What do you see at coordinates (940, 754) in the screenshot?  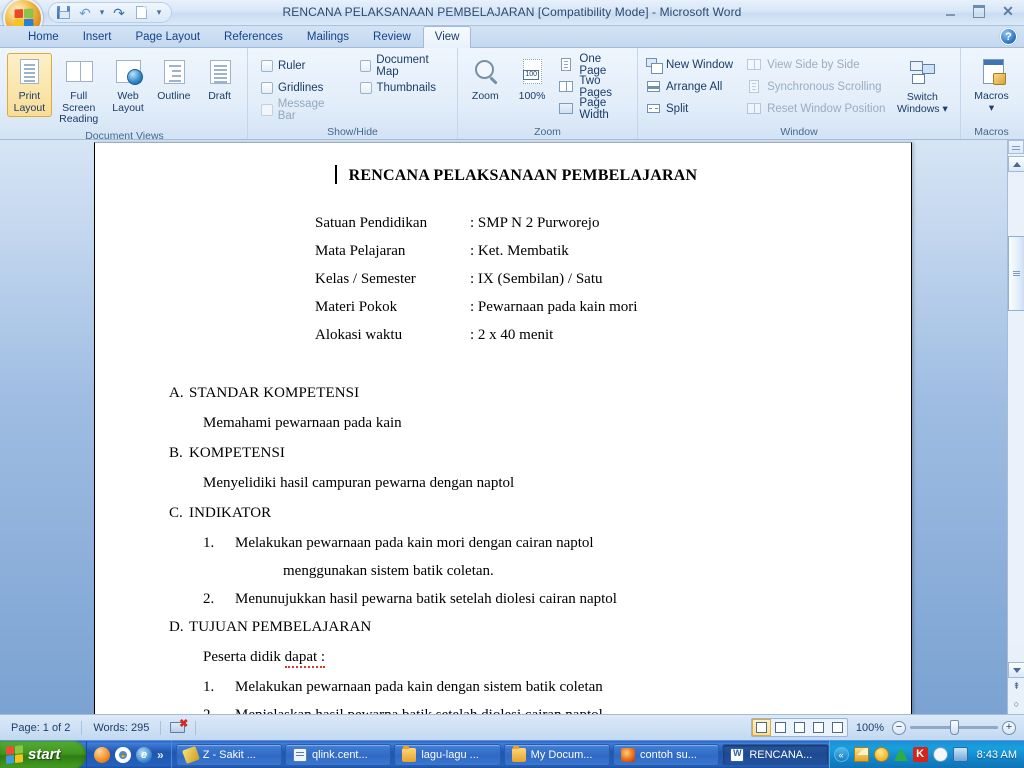 I see `message-bubble-icon` at bounding box center [940, 754].